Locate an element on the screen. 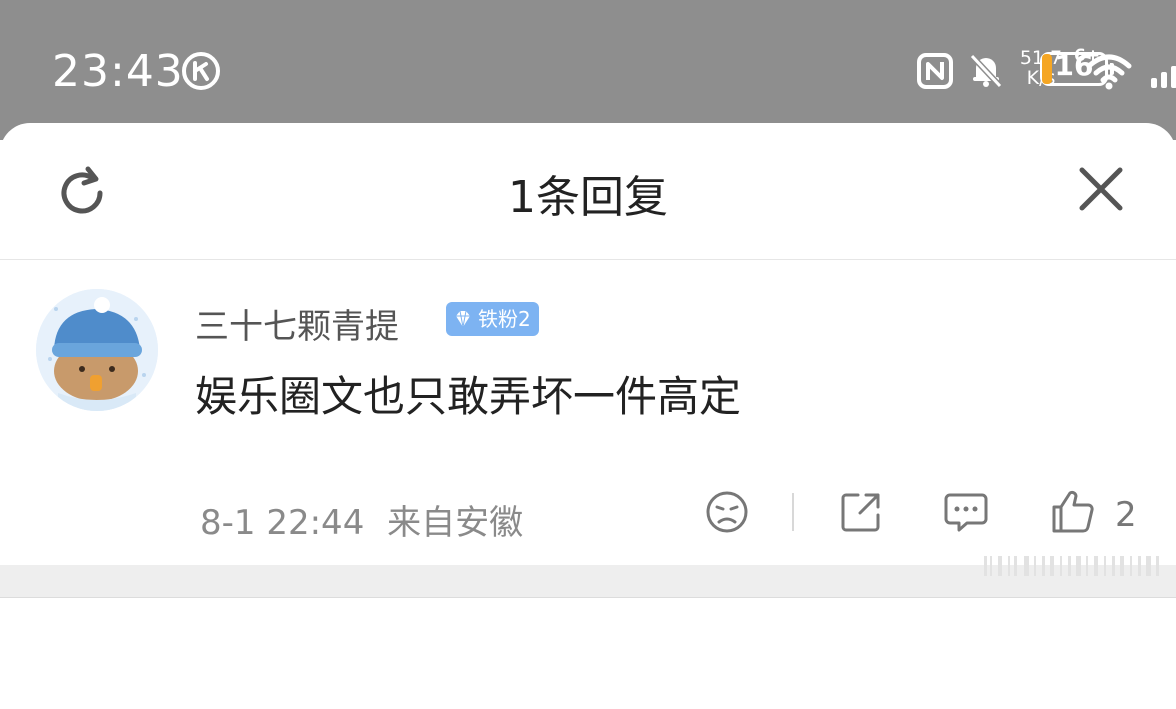  app-notification-icon is located at coordinates (201, 71).